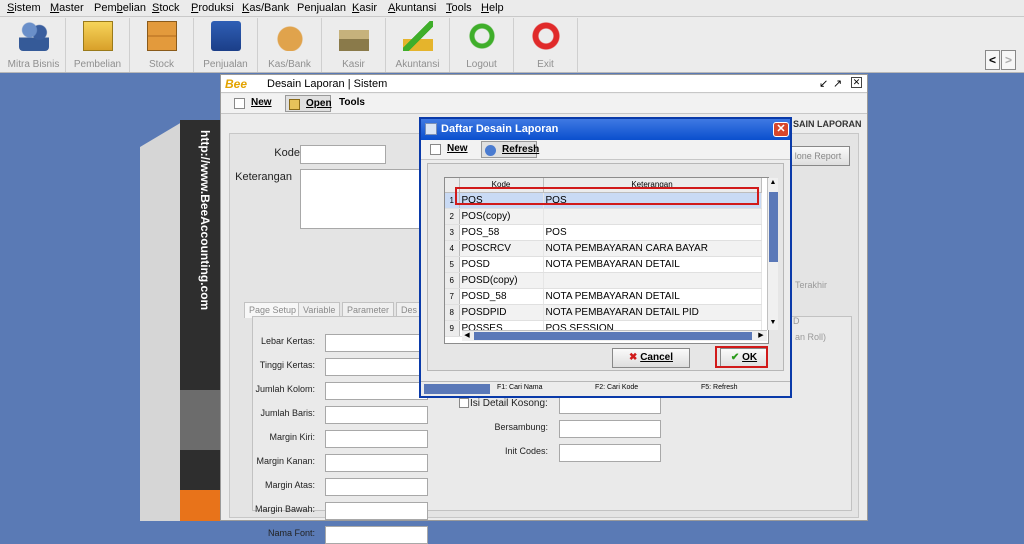 The width and height of the screenshot is (1024, 544). Describe the element at coordinates (467, 336) in the screenshot. I see `scroll-left-icon: ◀` at that location.